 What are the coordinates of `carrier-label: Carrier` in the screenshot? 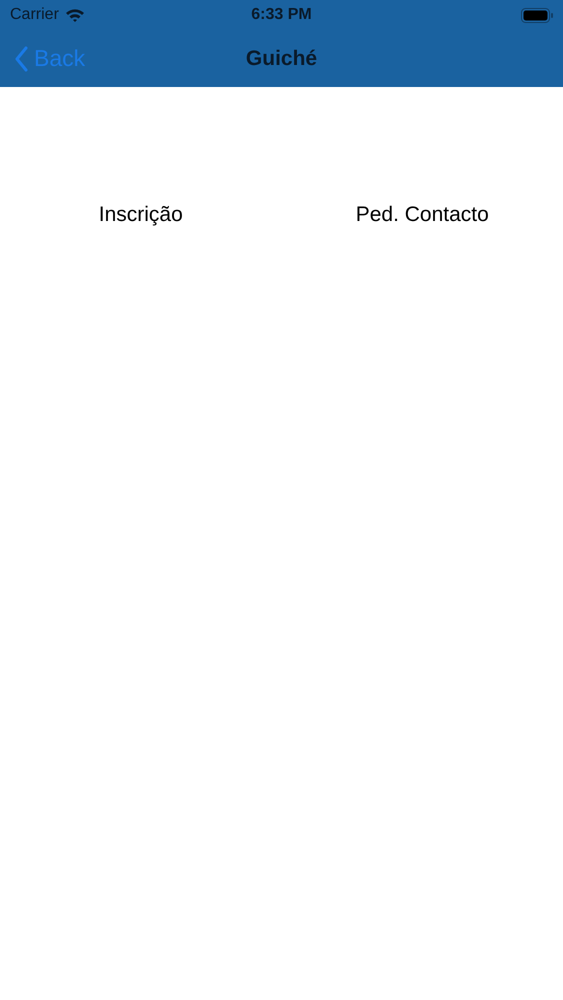 It's located at (34, 15).